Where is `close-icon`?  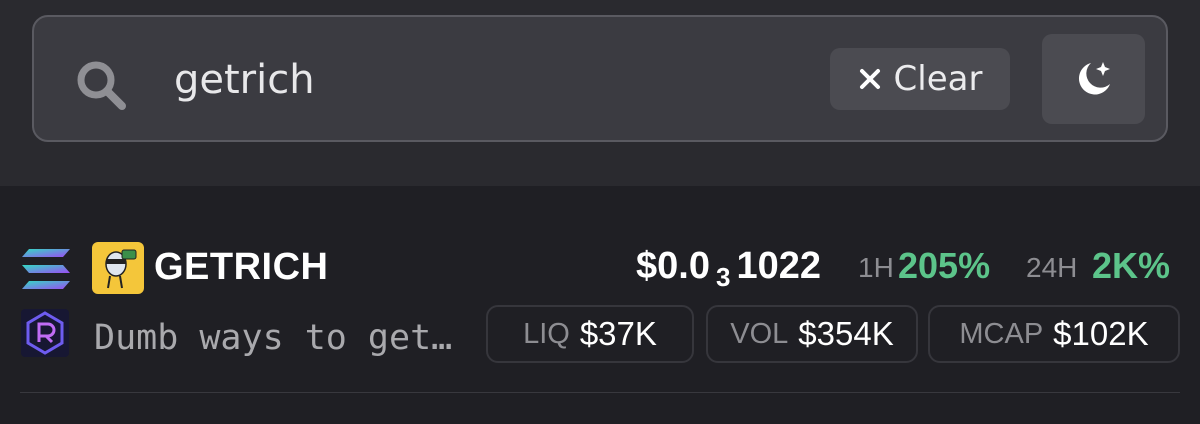
close-icon is located at coordinates (869, 79).